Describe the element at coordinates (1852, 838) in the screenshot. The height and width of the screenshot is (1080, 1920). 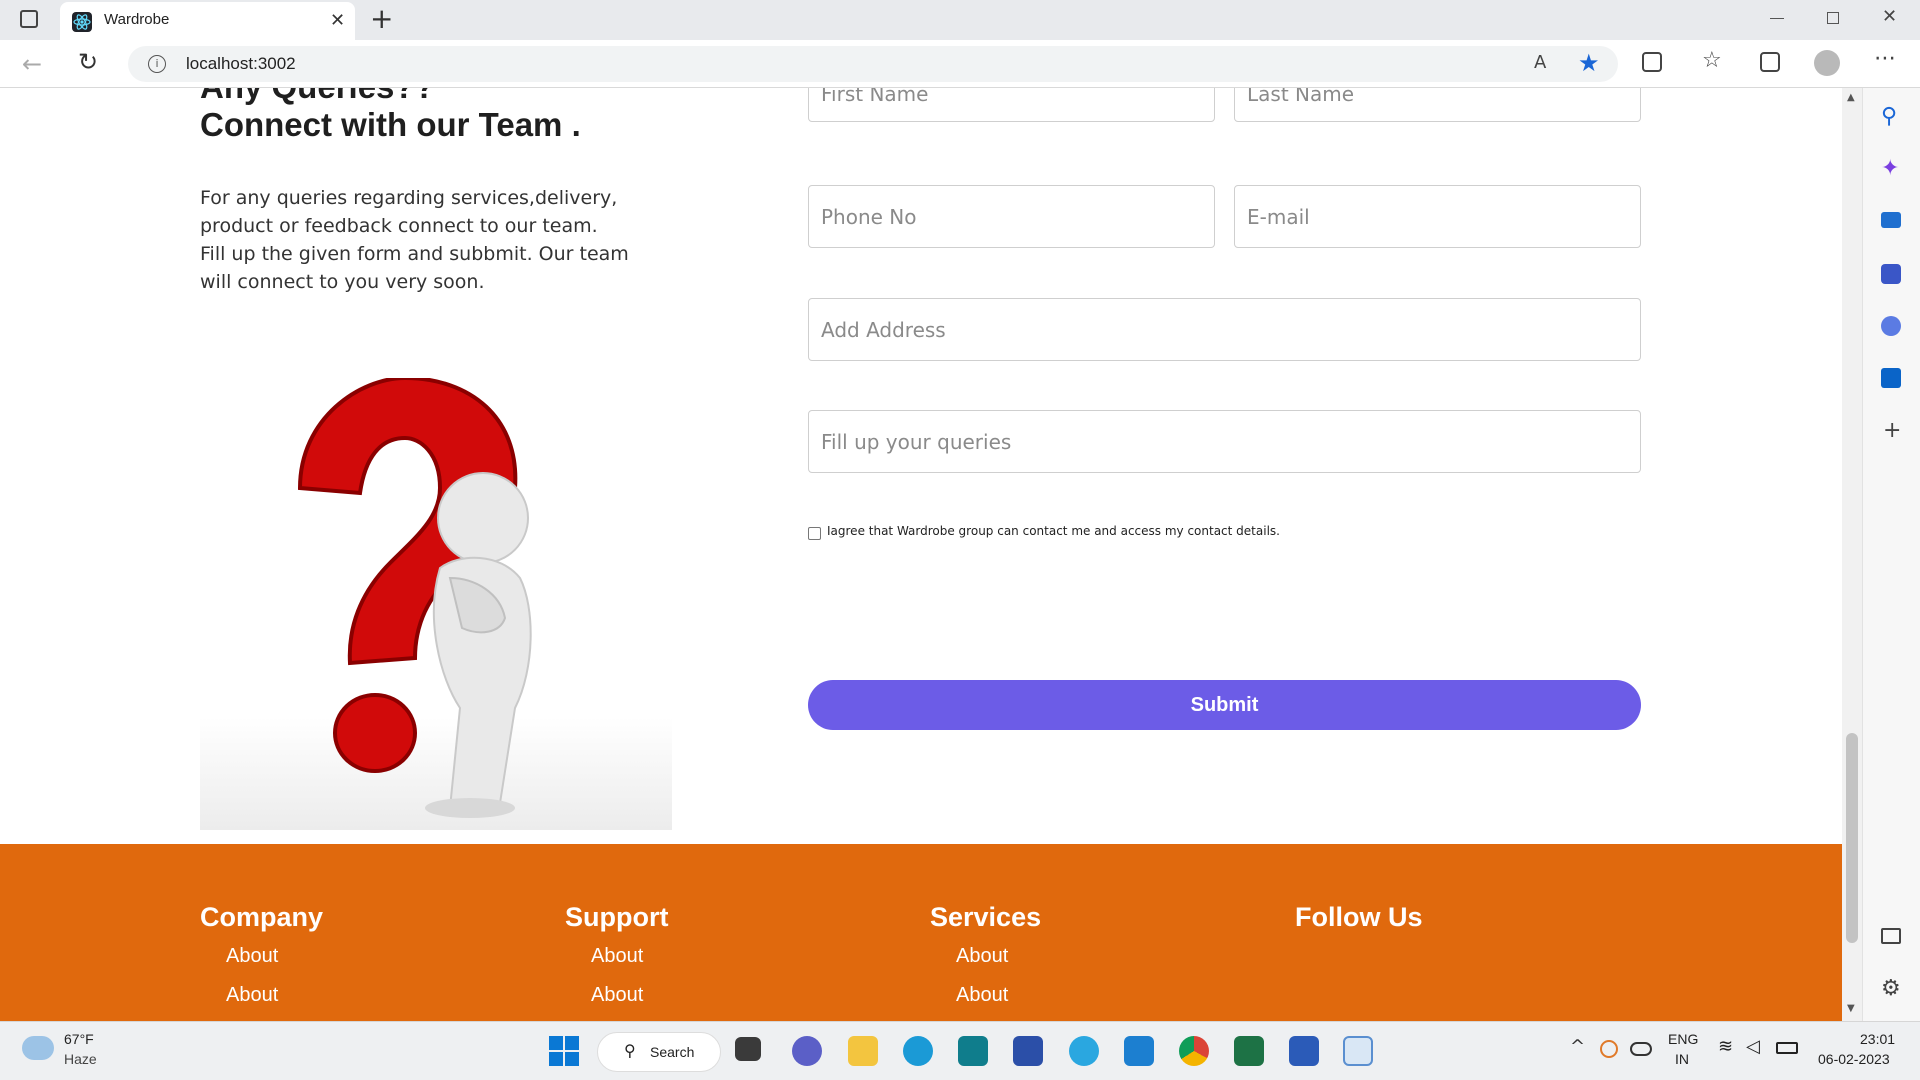
I see `scrollbar-thumb` at that location.